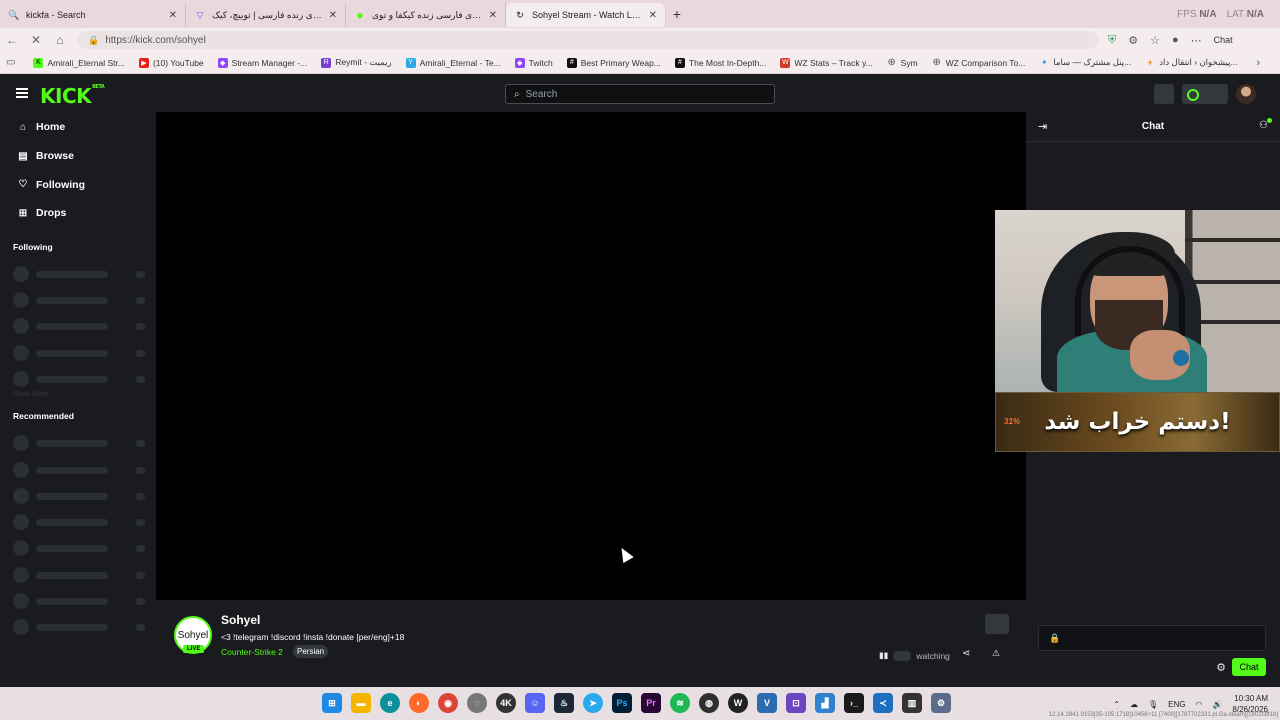  Describe the element at coordinates (1155, 40) in the screenshot. I see `favorites-icon: ☆` at that location.